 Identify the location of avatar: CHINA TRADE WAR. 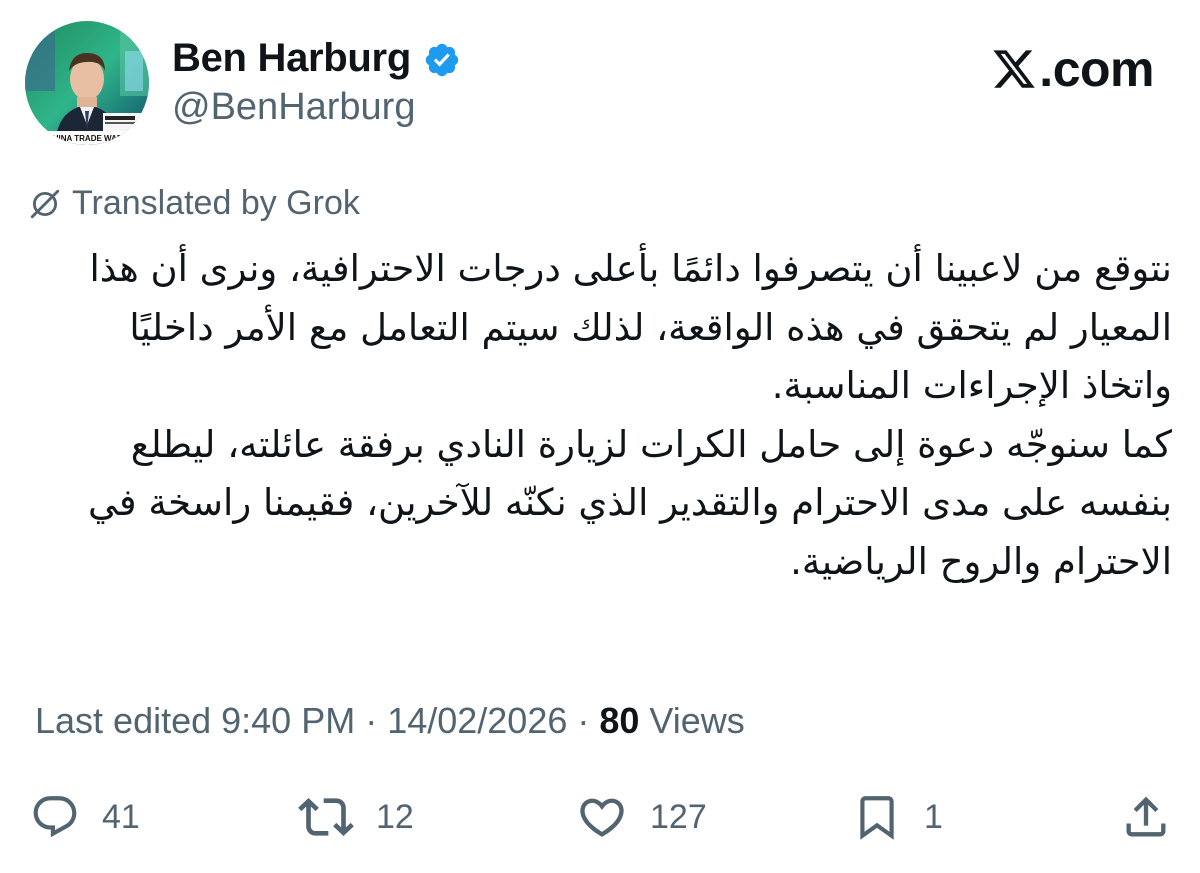
(87, 83).